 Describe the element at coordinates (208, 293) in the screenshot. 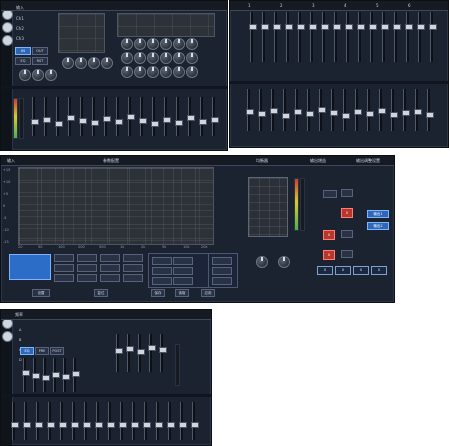

I see `apply-button: 应用` at that location.